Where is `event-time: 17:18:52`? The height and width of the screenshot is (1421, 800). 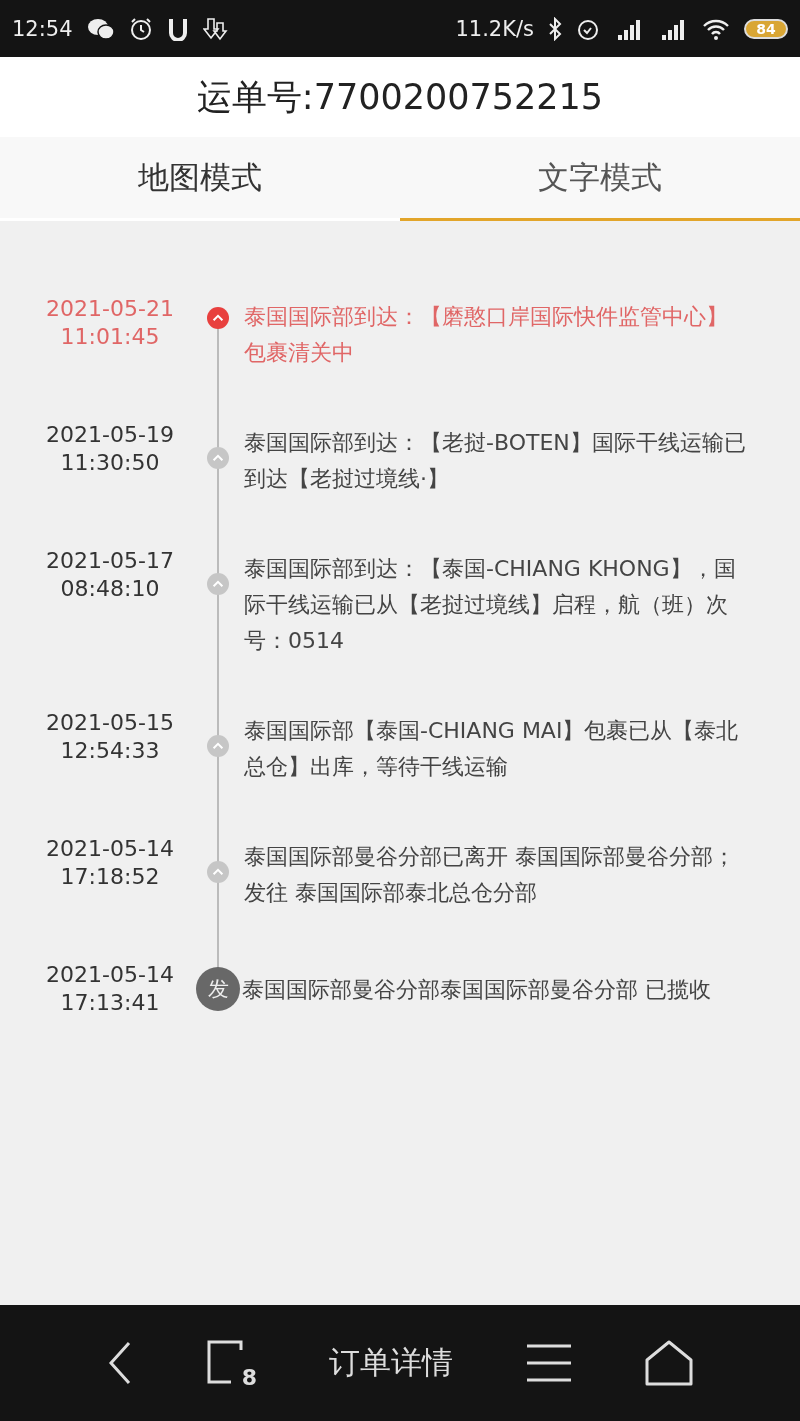
event-time: 17:18:52 is located at coordinates (110, 877).